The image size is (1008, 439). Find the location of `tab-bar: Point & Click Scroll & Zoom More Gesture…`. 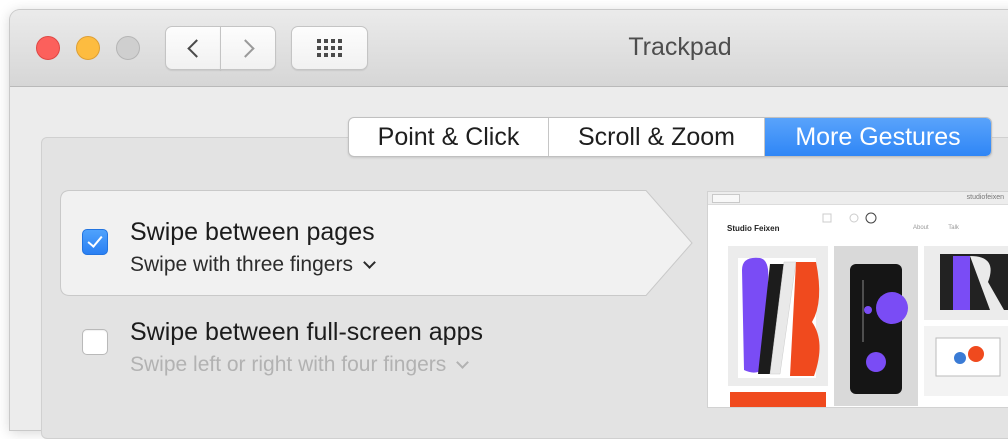

tab-bar: Point & Click Scroll & Zoom More Gesture… is located at coordinates (670, 137).